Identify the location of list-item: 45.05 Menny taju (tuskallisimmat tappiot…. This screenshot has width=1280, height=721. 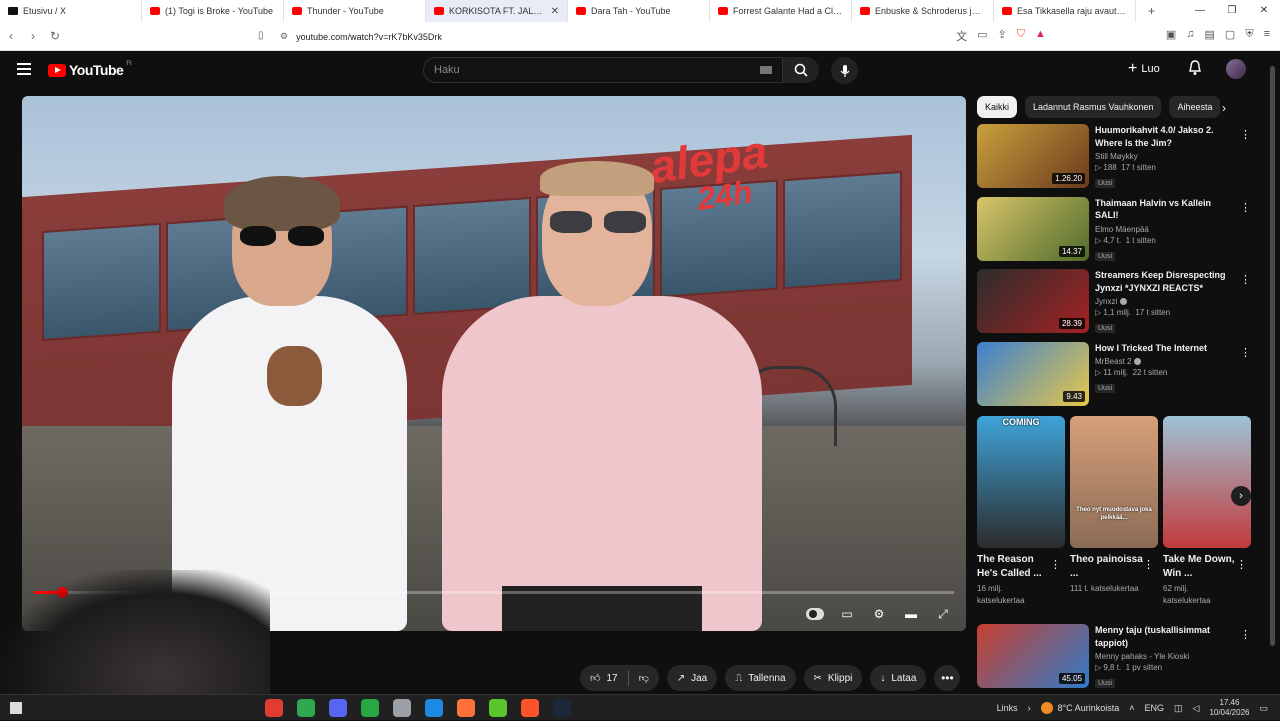
(1122, 657).